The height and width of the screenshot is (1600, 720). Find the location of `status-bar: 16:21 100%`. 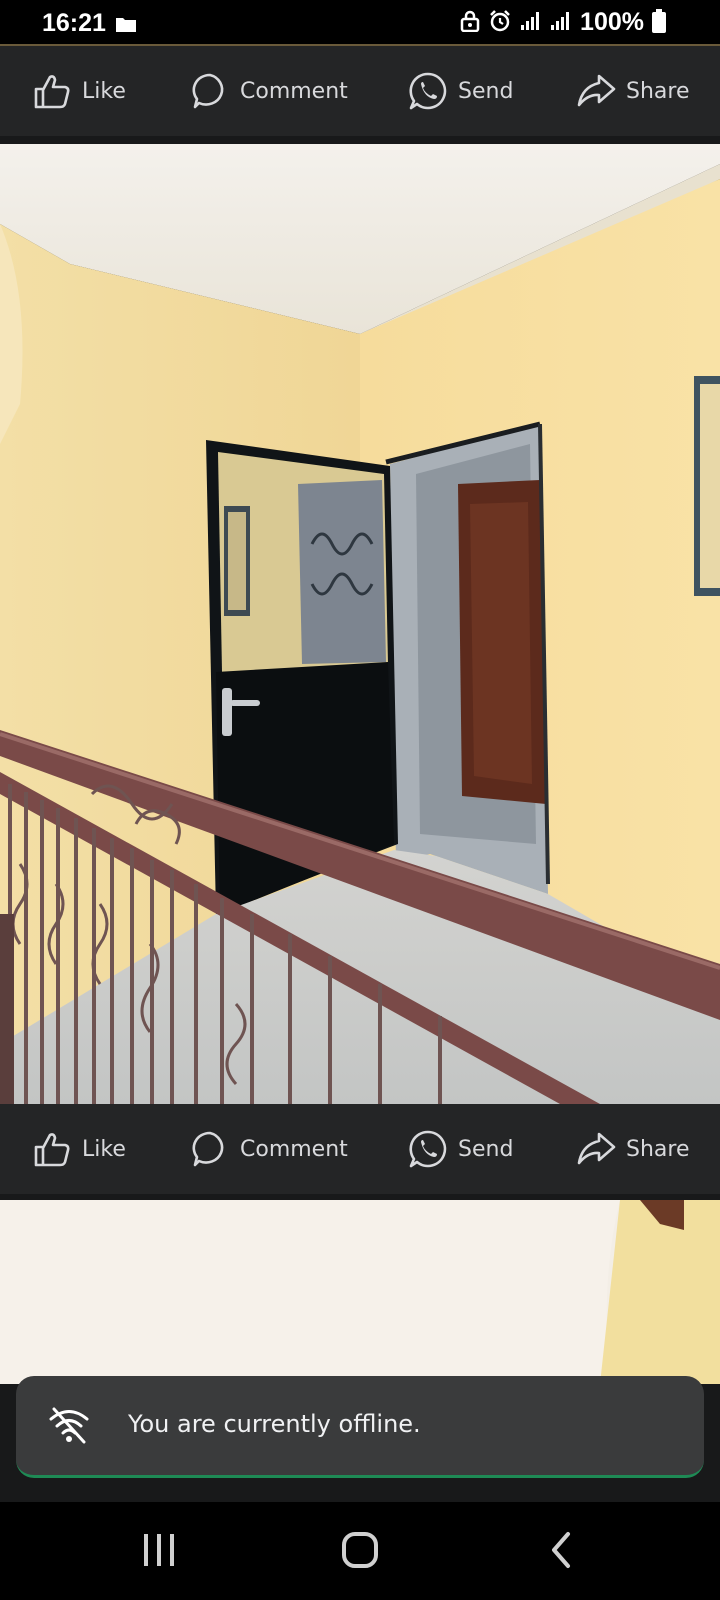

status-bar: 16:21 100% is located at coordinates (360, 23).